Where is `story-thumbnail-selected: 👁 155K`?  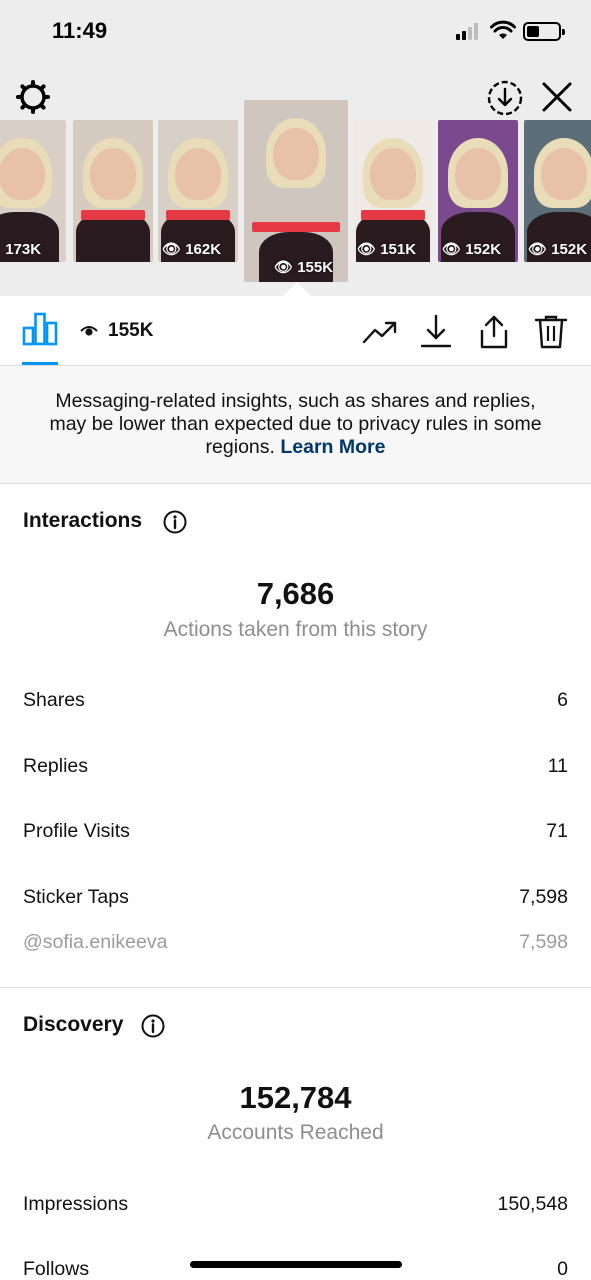
story-thumbnail-selected: 👁 155K is located at coordinates (296, 191).